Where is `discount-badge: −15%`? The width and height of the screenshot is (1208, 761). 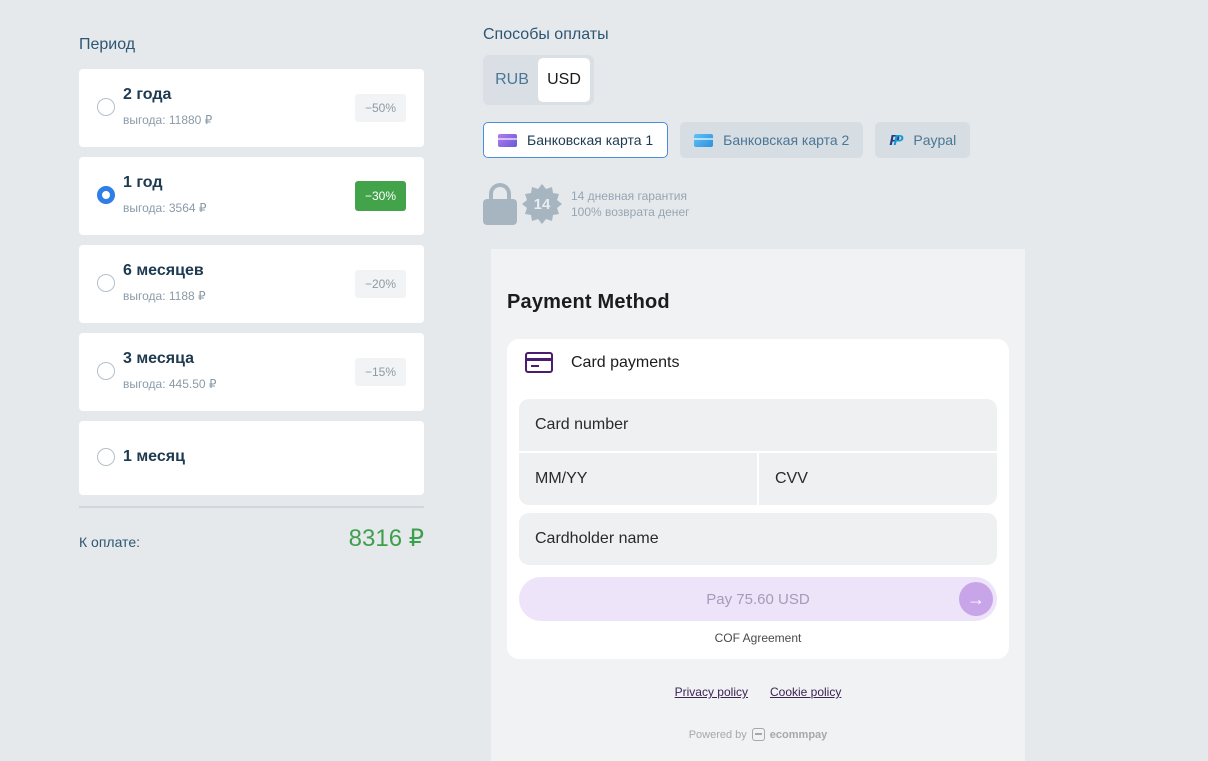
discount-badge: −15% is located at coordinates (380, 372).